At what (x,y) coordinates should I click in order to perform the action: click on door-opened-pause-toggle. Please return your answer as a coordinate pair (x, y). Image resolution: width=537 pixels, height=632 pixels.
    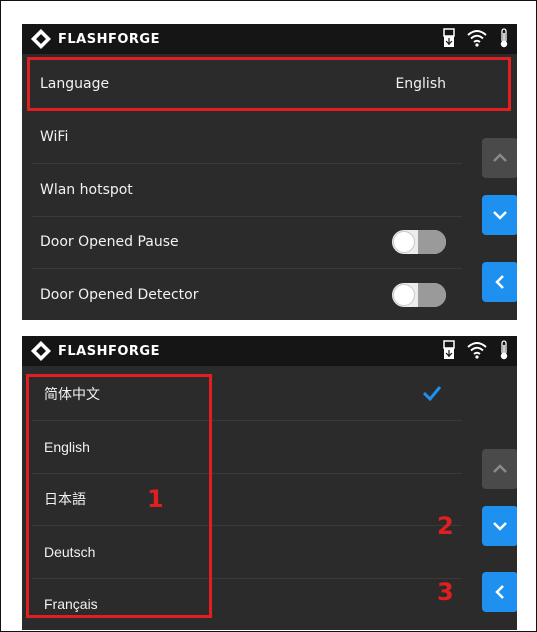
    Looking at the image, I should click on (419, 242).